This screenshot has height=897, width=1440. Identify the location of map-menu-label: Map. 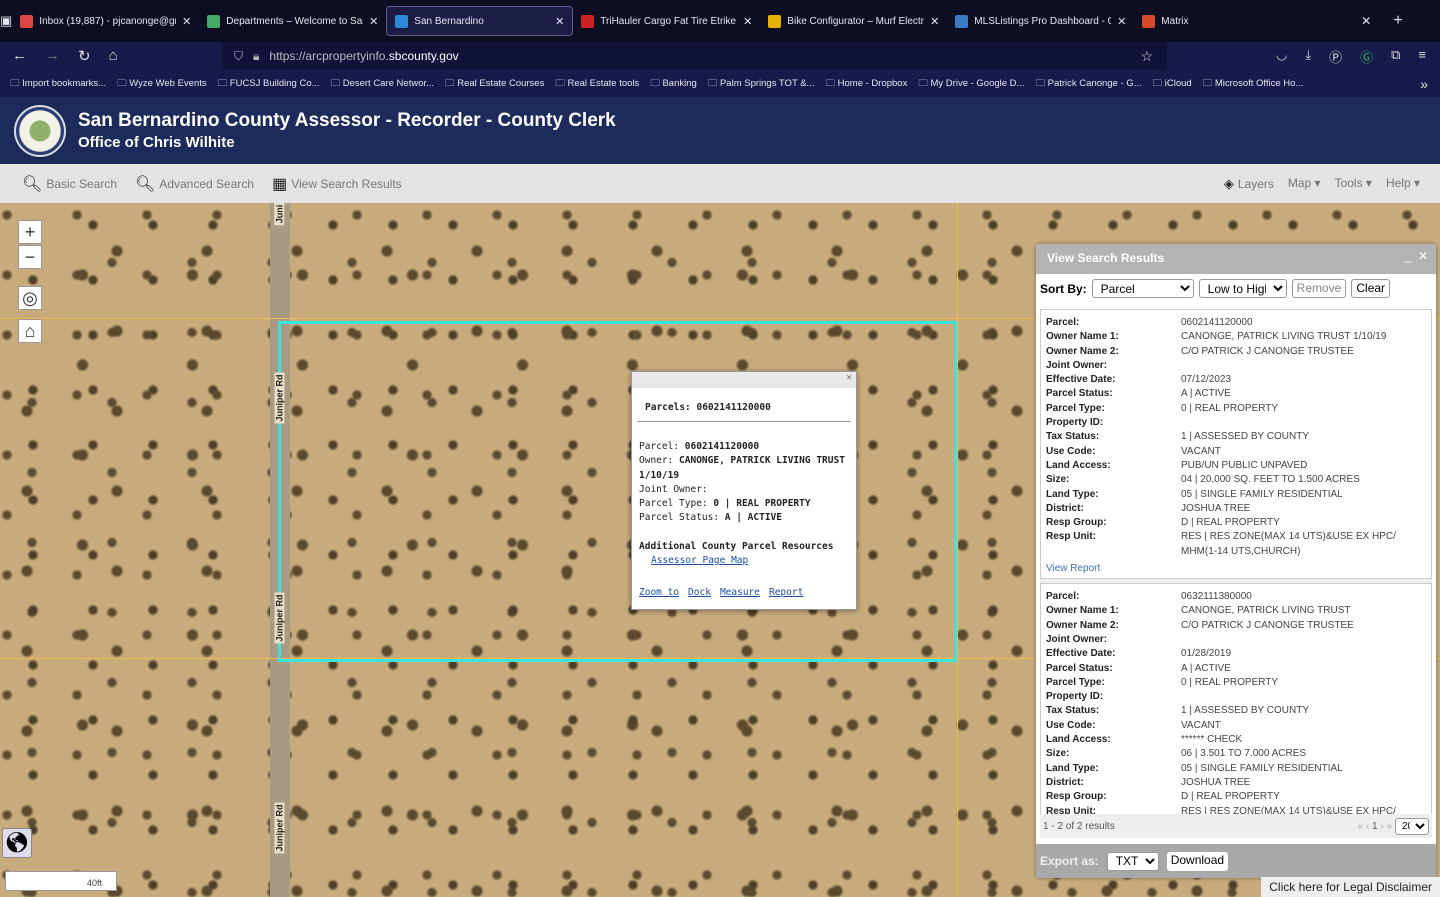
(1299, 182).